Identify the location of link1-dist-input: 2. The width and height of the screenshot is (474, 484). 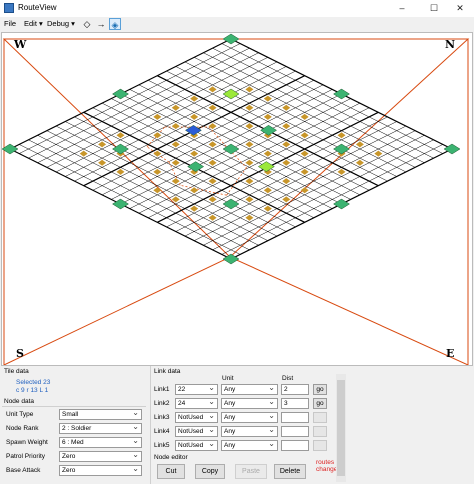
(295, 389).